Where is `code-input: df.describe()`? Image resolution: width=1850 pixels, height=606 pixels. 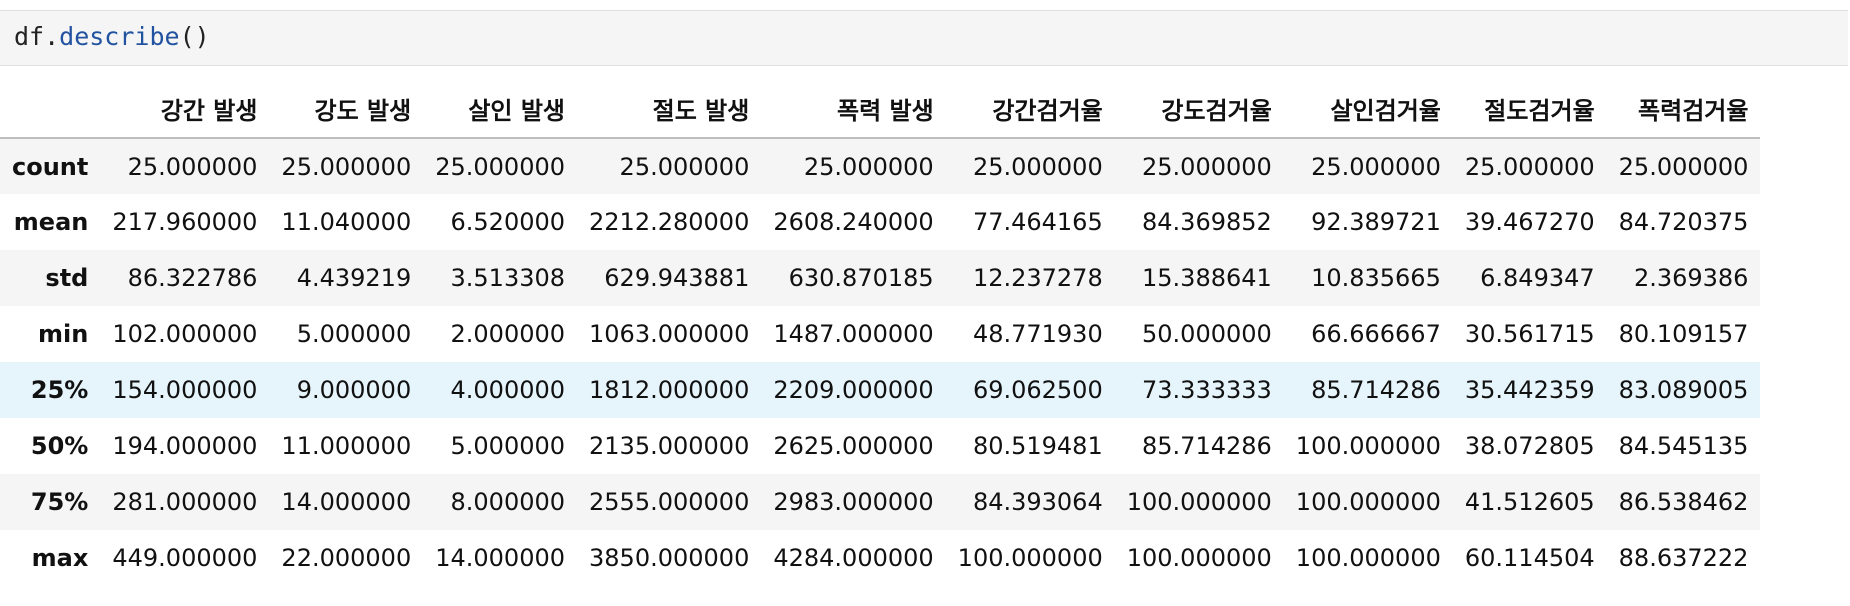
code-input: df.describe() is located at coordinates (112, 37).